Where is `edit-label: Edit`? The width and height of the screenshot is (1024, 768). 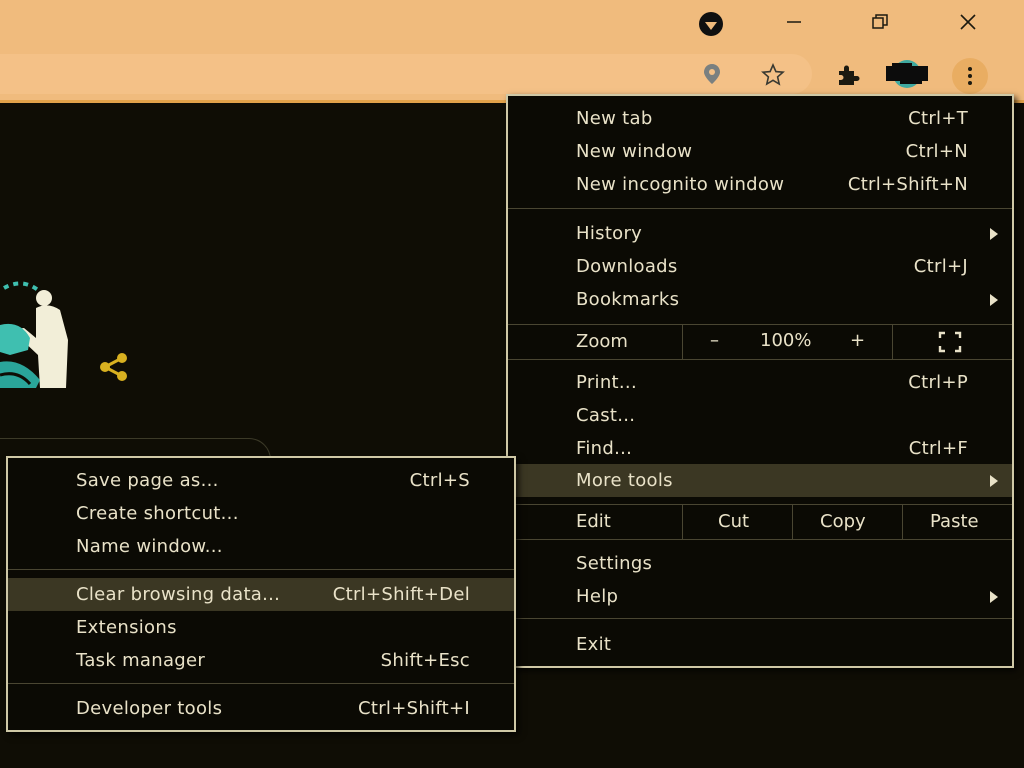
edit-label: Edit is located at coordinates (593, 521).